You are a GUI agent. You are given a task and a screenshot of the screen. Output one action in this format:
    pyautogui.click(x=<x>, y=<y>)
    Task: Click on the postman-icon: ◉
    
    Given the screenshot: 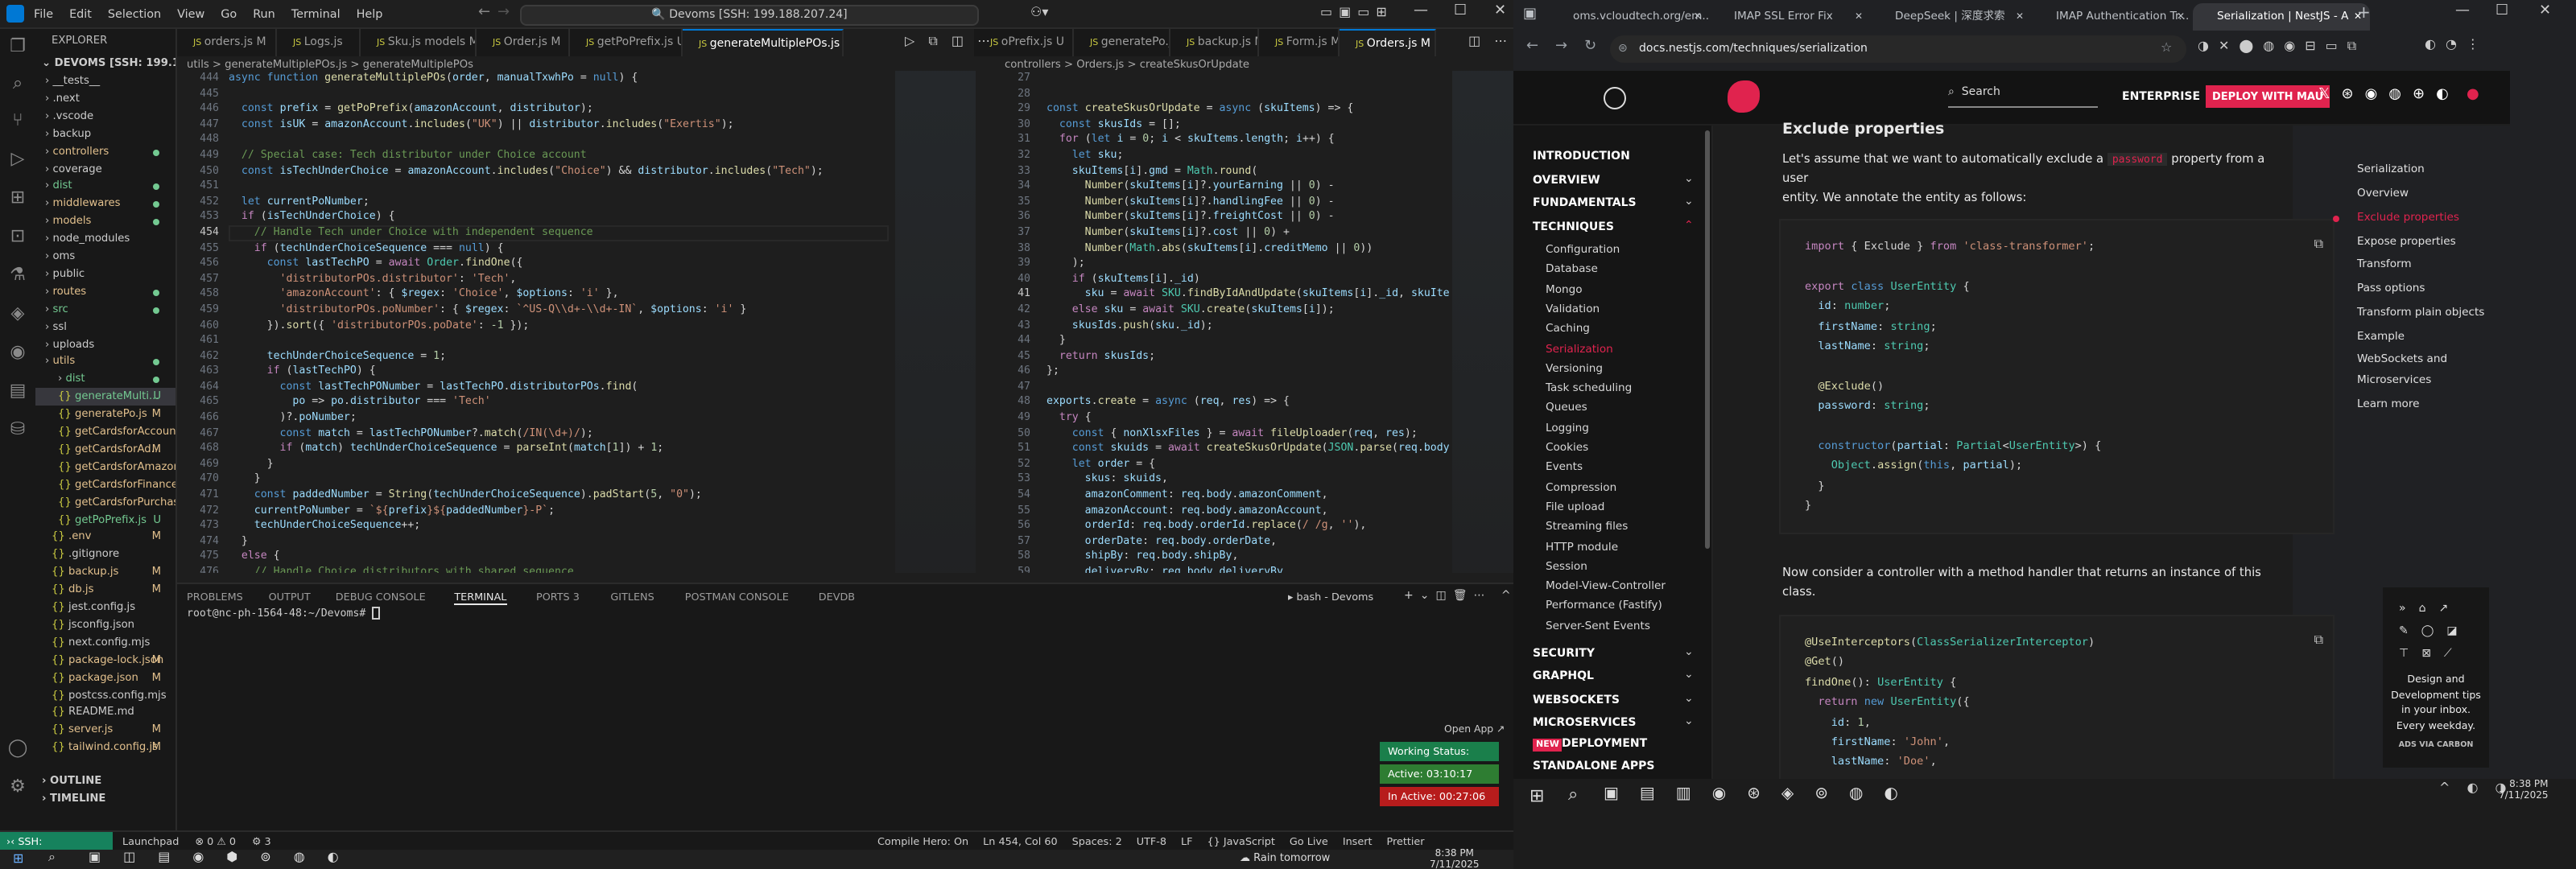 What is the action you would take?
    pyautogui.click(x=17, y=352)
    